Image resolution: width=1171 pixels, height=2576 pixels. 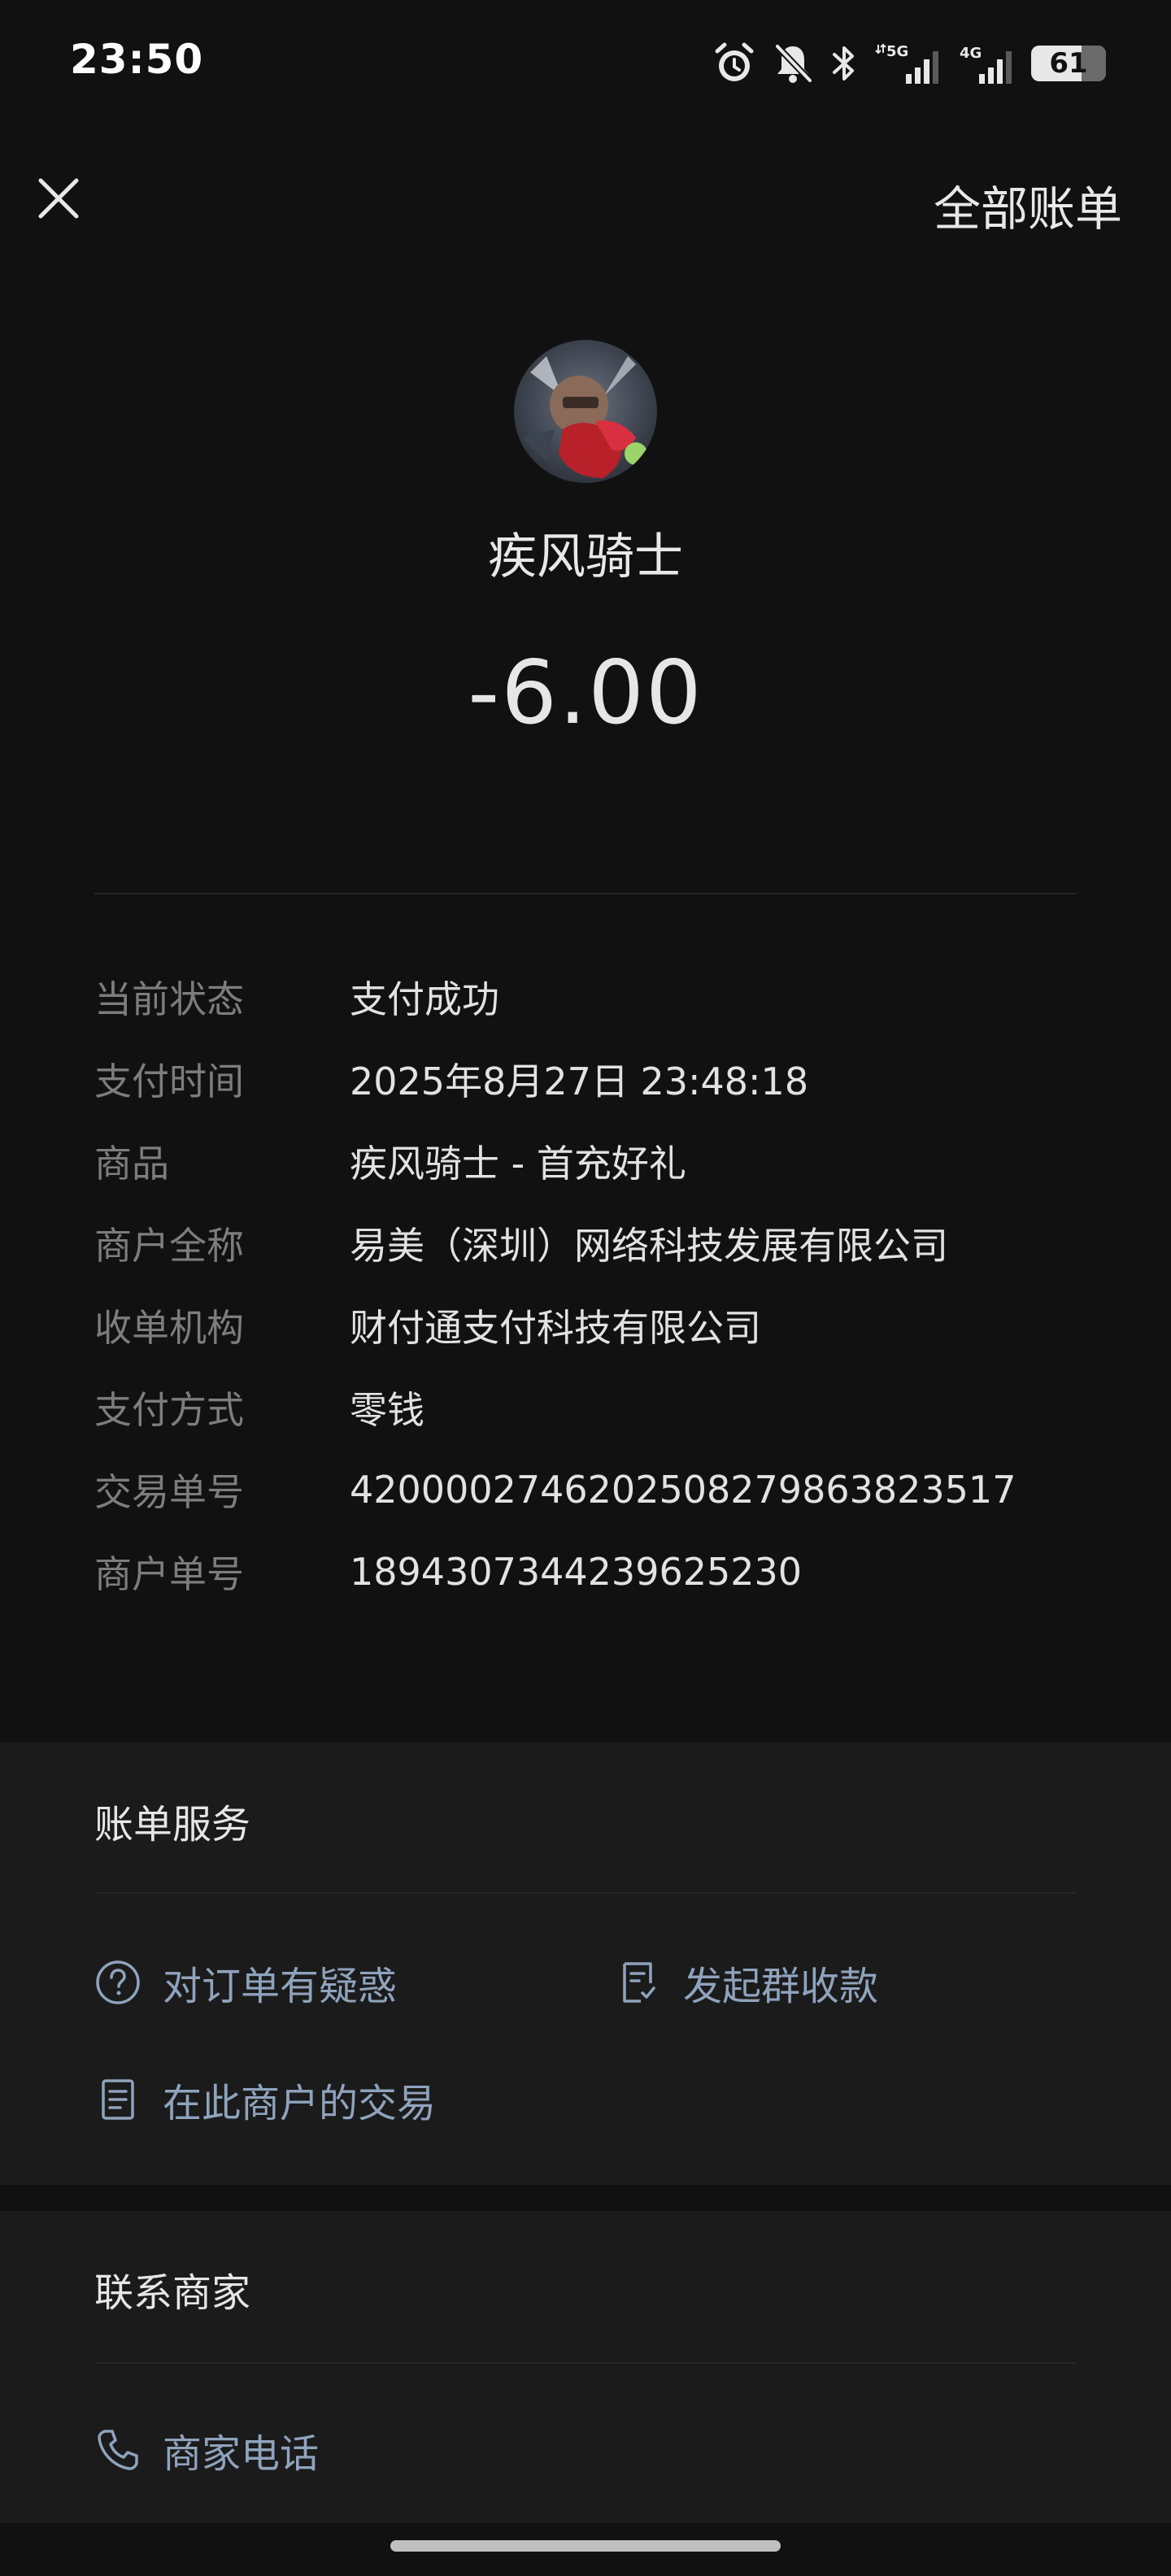 What do you see at coordinates (683, 1490) in the screenshot?
I see `detail-value: 4200002746202508279863823517` at bounding box center [683, 1490].